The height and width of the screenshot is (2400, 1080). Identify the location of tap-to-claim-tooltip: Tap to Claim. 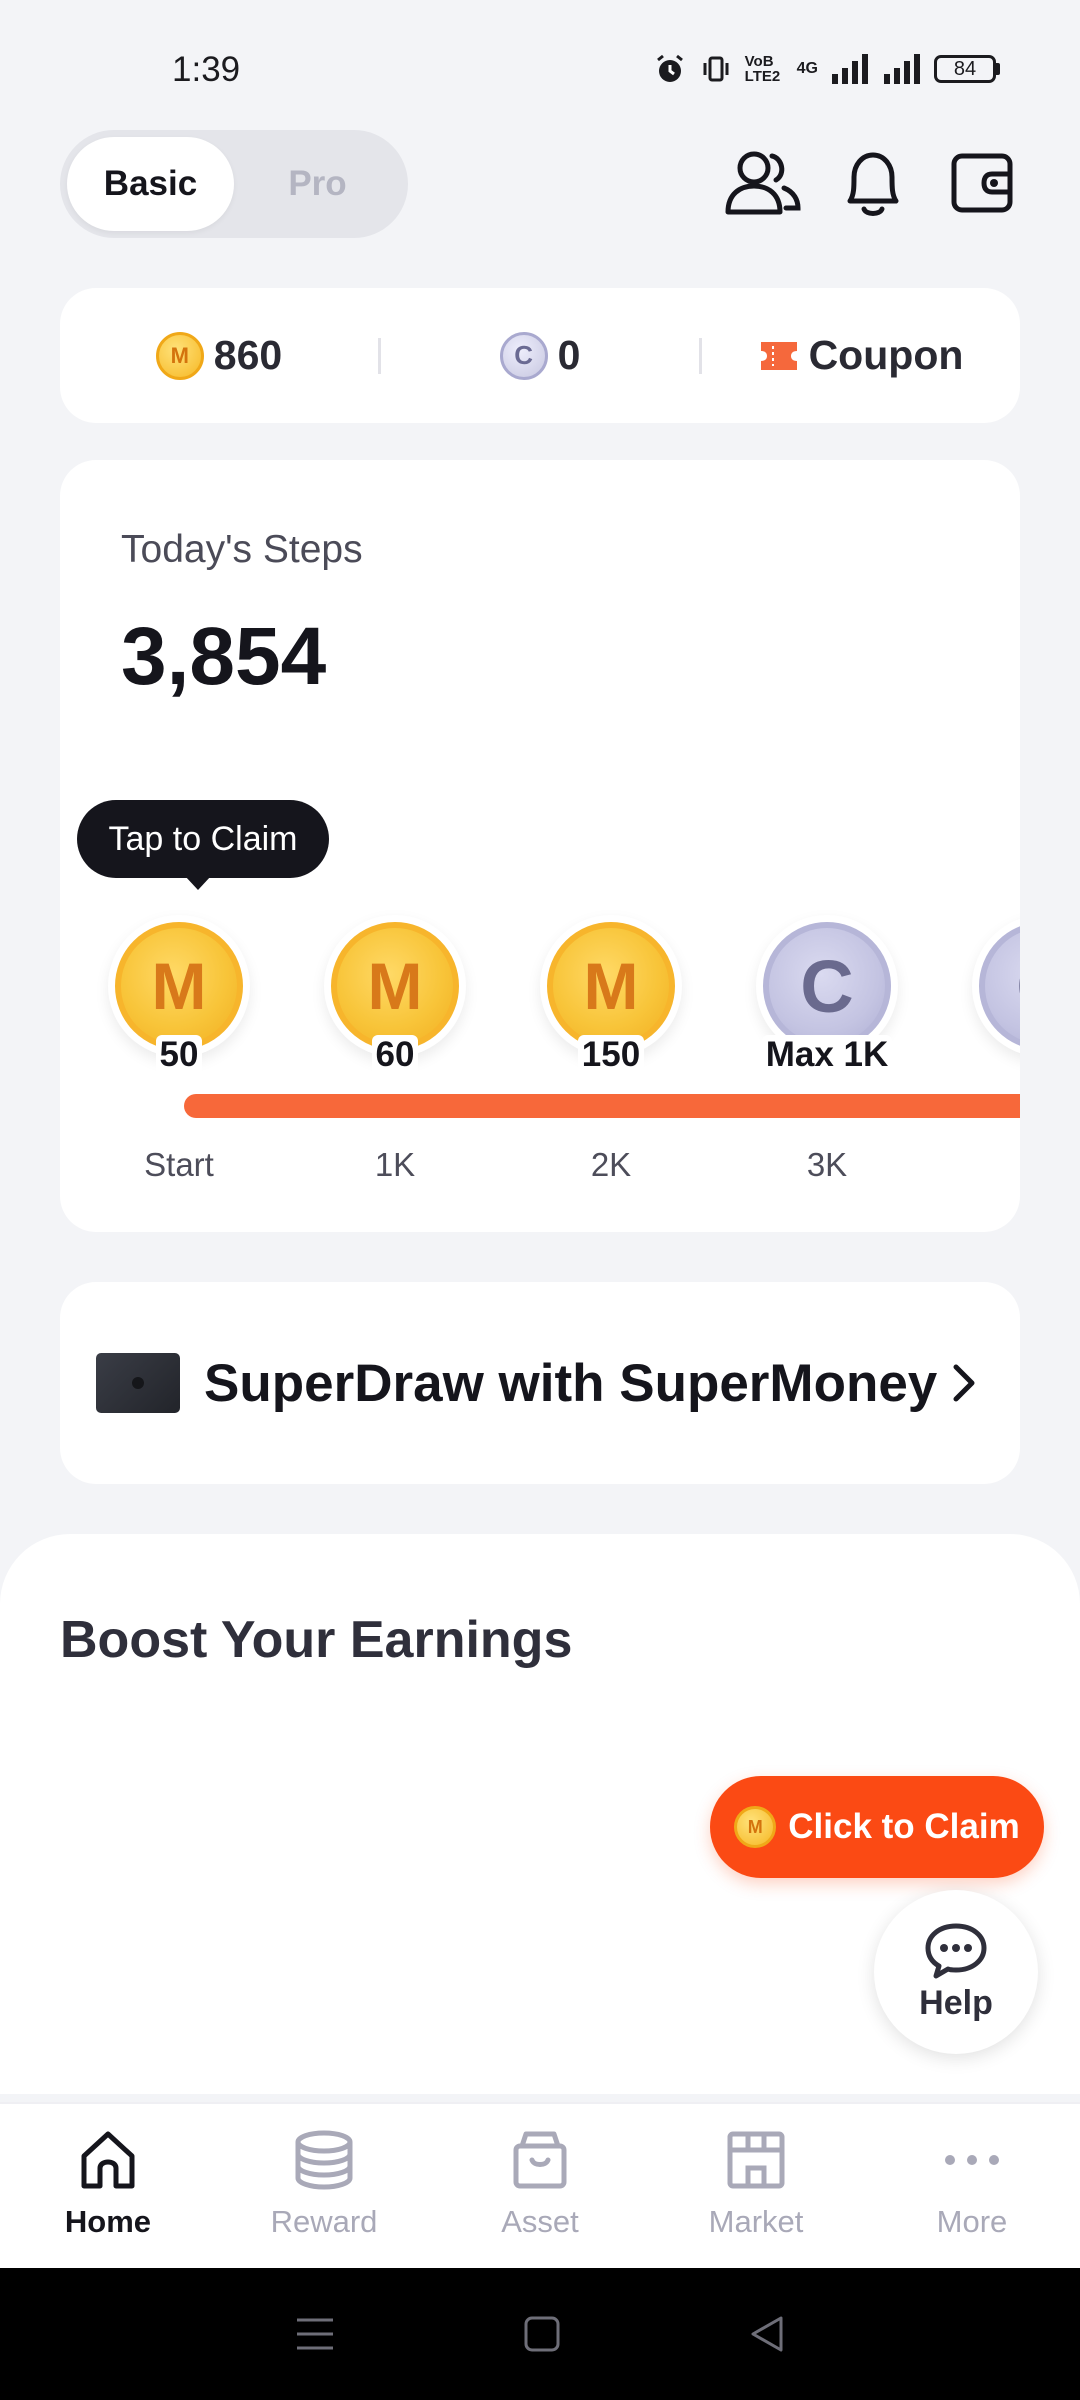
(203, 845).